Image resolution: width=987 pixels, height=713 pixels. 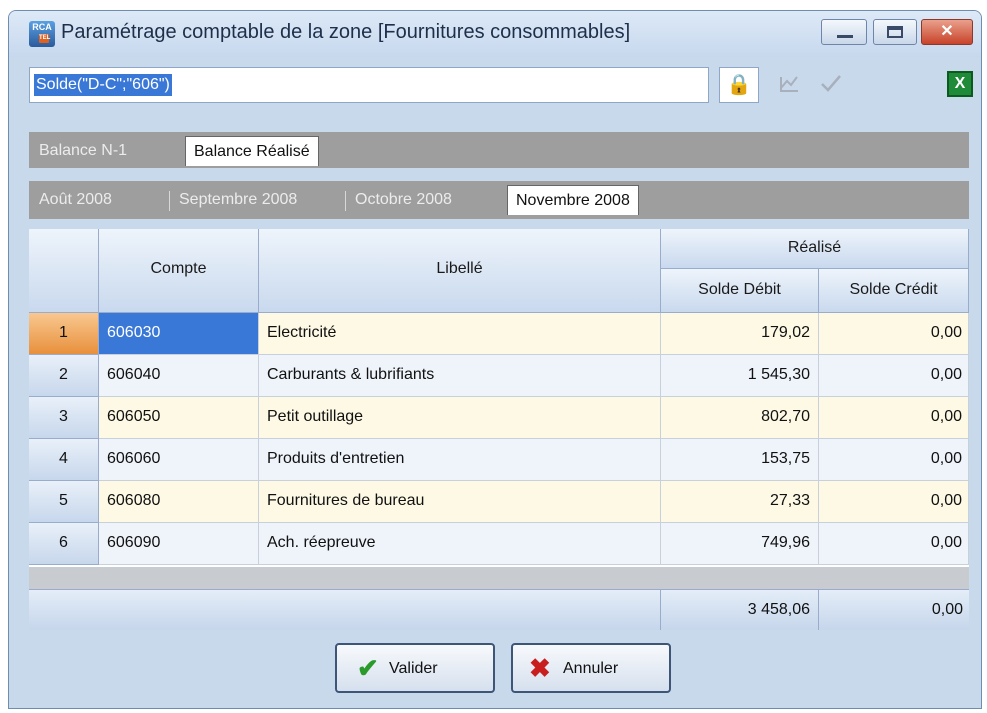 I want to click on header-solde-credit: Solde Crédit, so click(x=894, y=291).